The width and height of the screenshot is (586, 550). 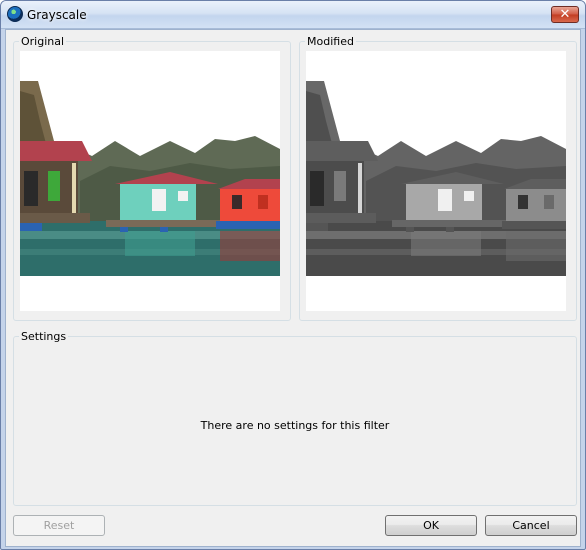 I want to click on cancel-button: Cancel, so click(x=531, y=525).